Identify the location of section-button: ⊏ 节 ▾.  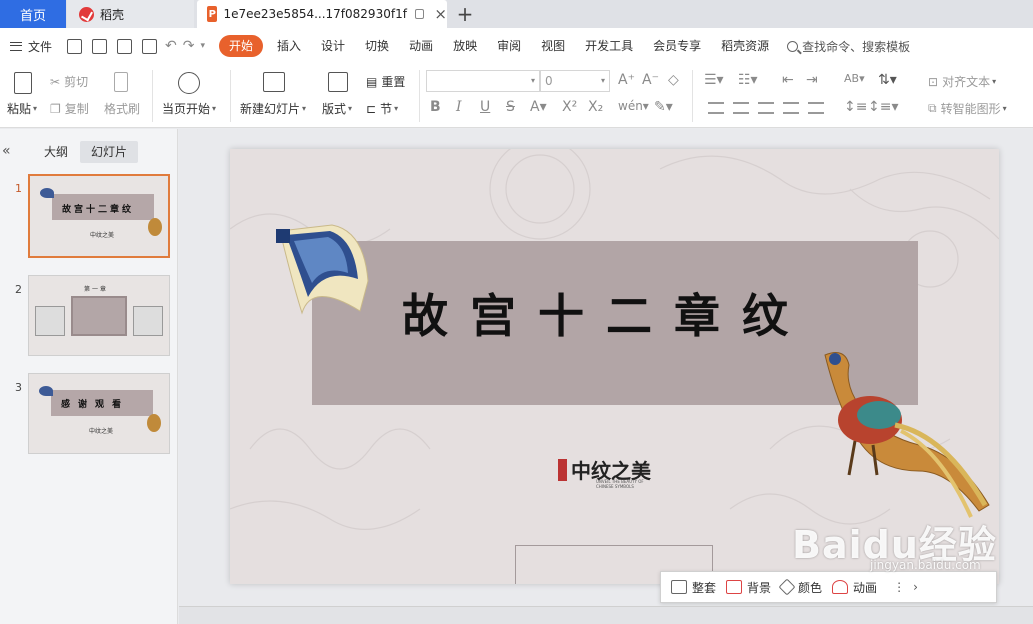
(382, 108).